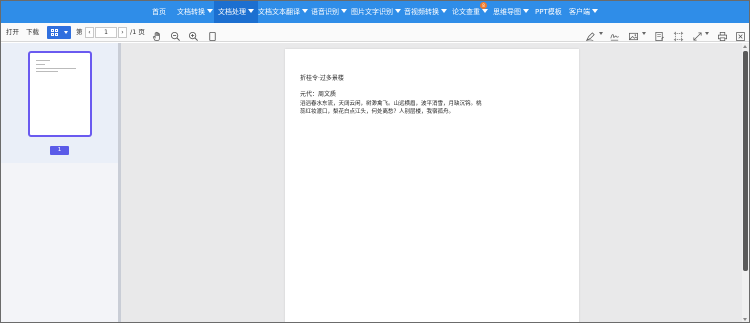  I want to click on nav-ocr-label: 图片文字识别, so click(372, 12).